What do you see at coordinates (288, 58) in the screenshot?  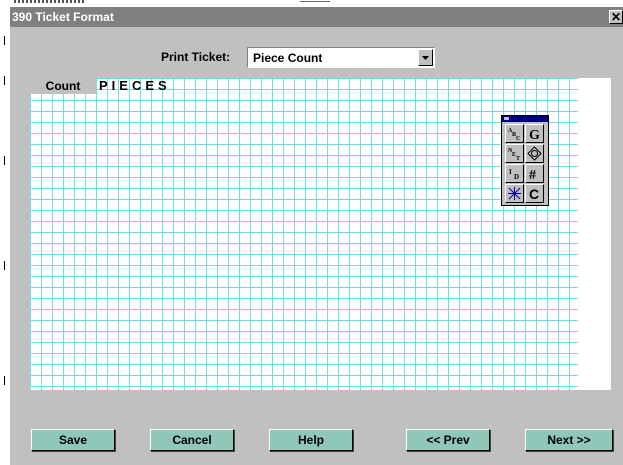 I see `print-ticket-value: Piece Count` at bounding box center [288, 58].